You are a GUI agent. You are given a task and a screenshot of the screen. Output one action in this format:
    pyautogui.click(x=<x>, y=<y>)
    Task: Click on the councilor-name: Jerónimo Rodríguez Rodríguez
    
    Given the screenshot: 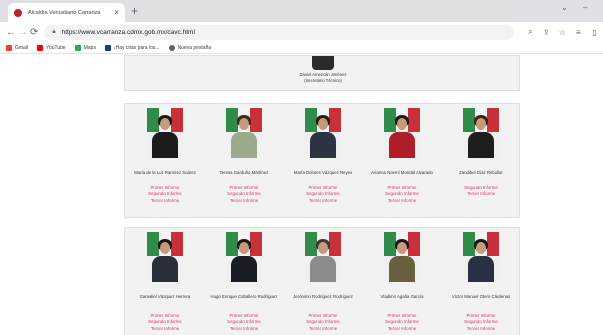 What is the action you would take?
    pyautogui.click(x=323, y=296)
    